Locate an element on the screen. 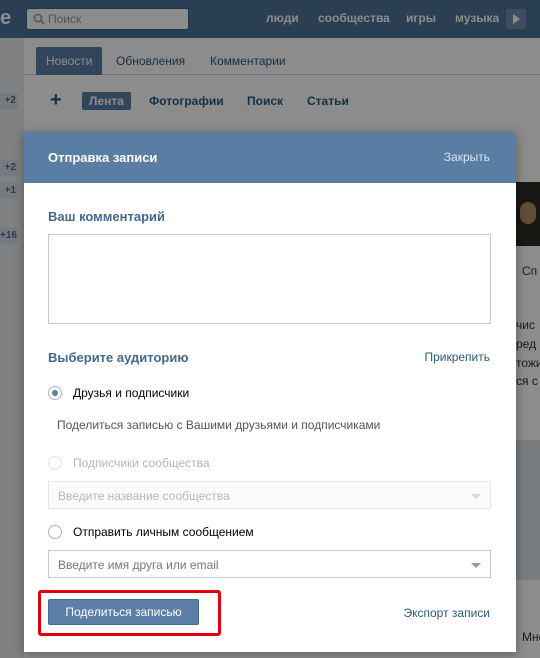 This screenshot has width=540, height=658. attach-link: Прикрепить is located at coordinates (457, 357).